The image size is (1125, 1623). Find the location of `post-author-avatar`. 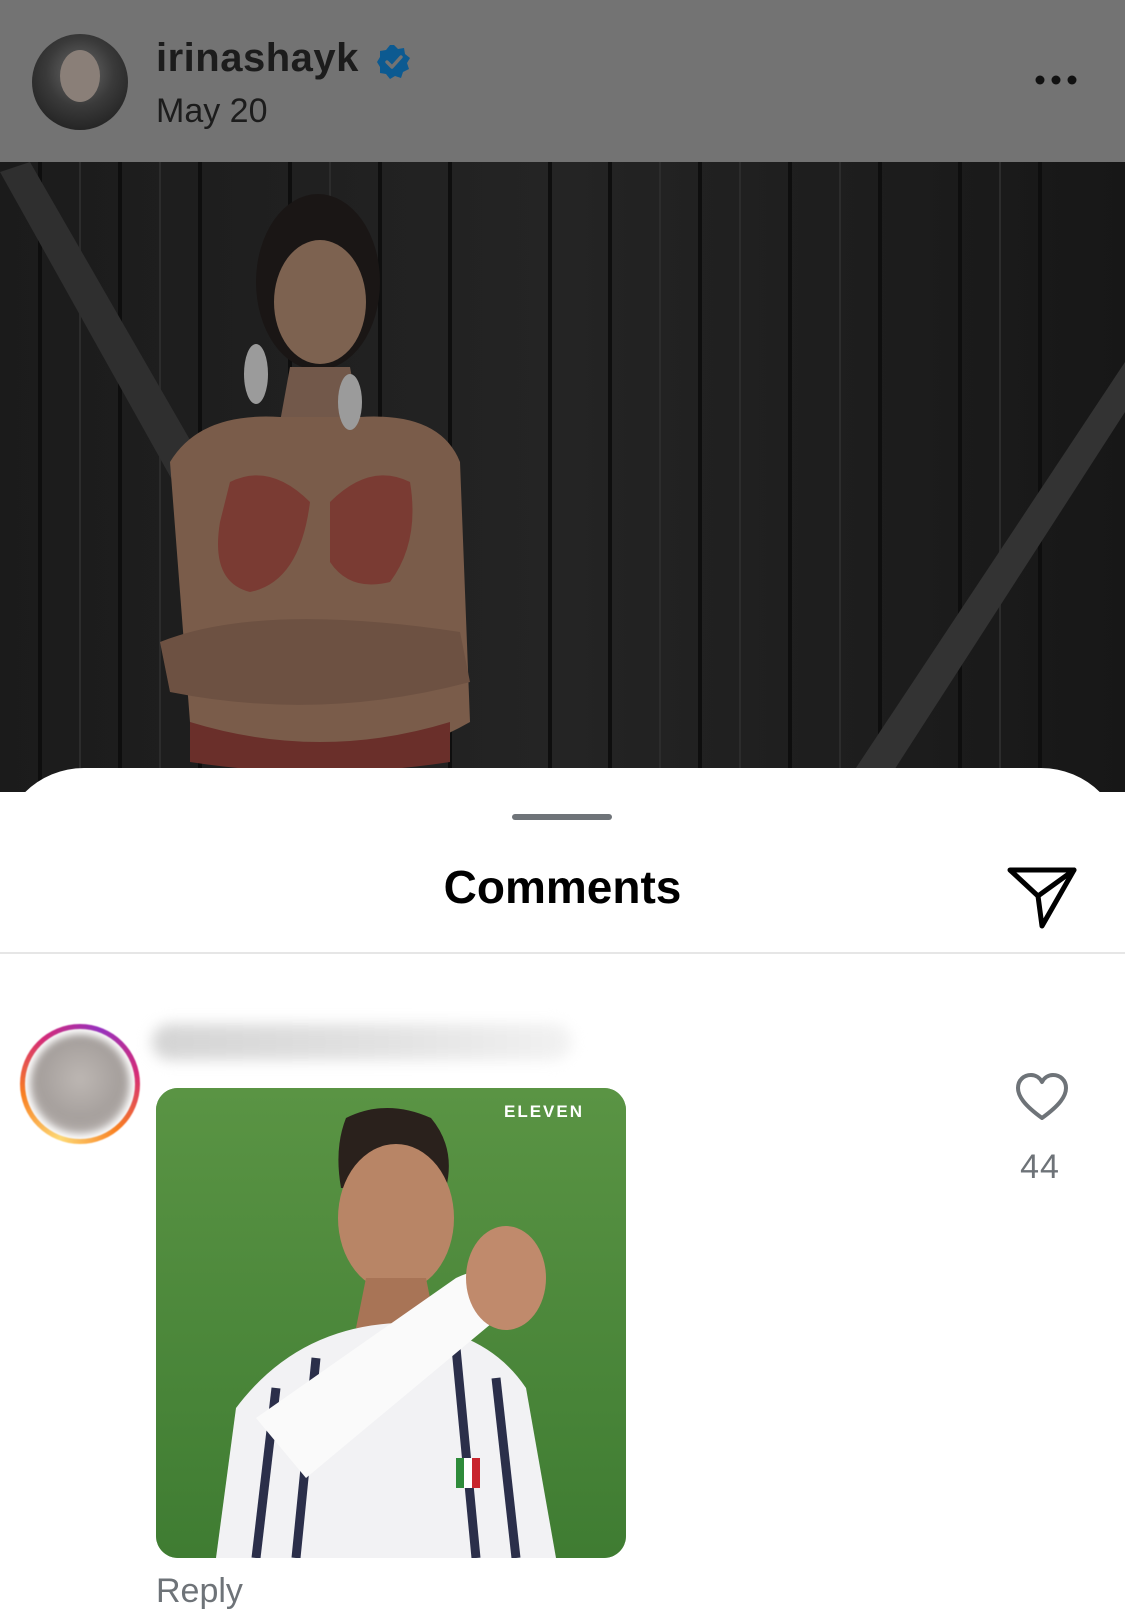

post-author-avatar is located at coordinates (80, 82).